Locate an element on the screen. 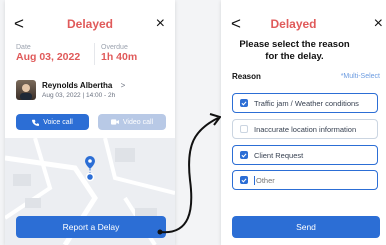  reason-option-label: Traffic jam / Weather conditions is located at coordinates (306, 103).